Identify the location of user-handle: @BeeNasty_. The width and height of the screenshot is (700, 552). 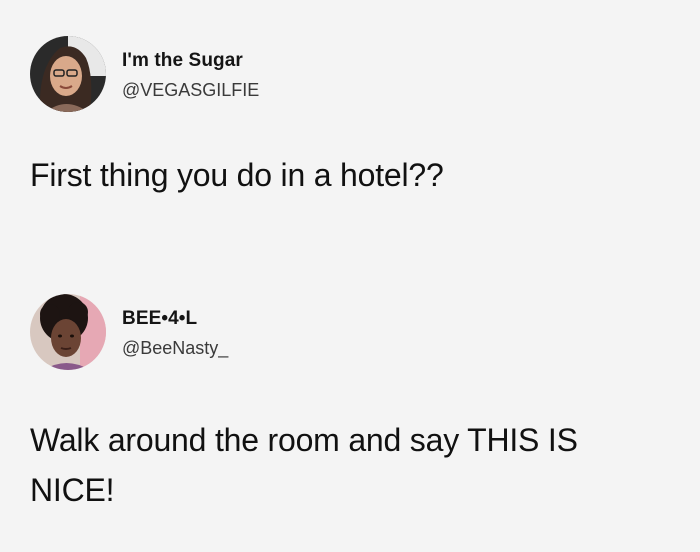
(175, 348).